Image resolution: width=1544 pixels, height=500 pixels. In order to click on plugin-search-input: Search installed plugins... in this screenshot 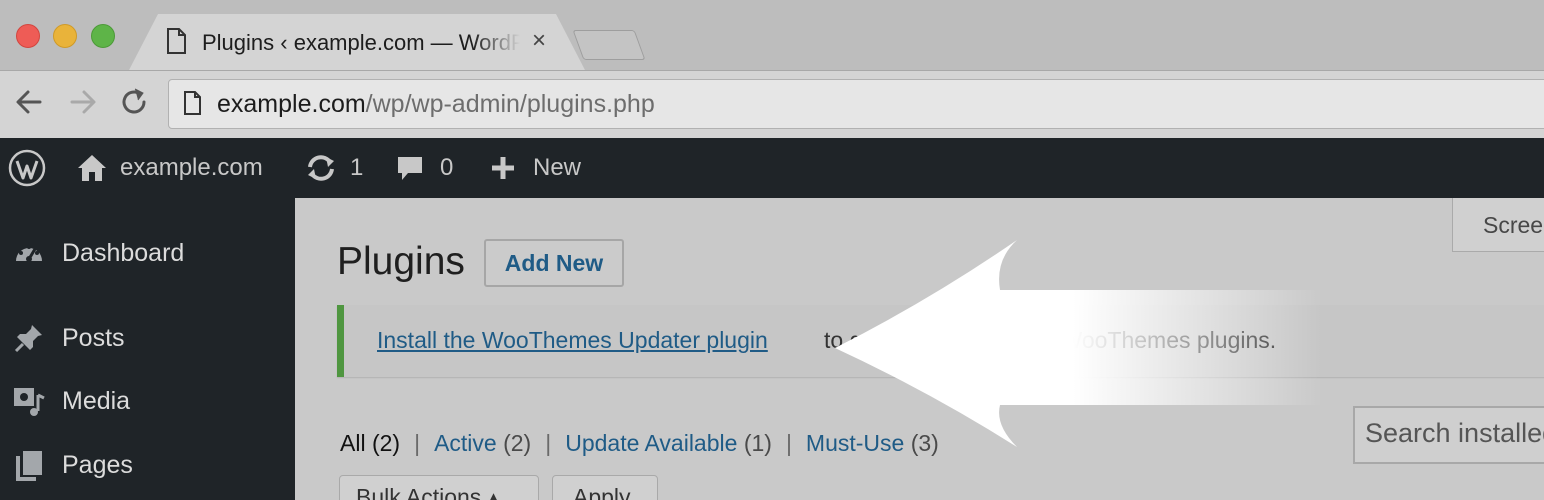, I will do `click(1448, 435)`.